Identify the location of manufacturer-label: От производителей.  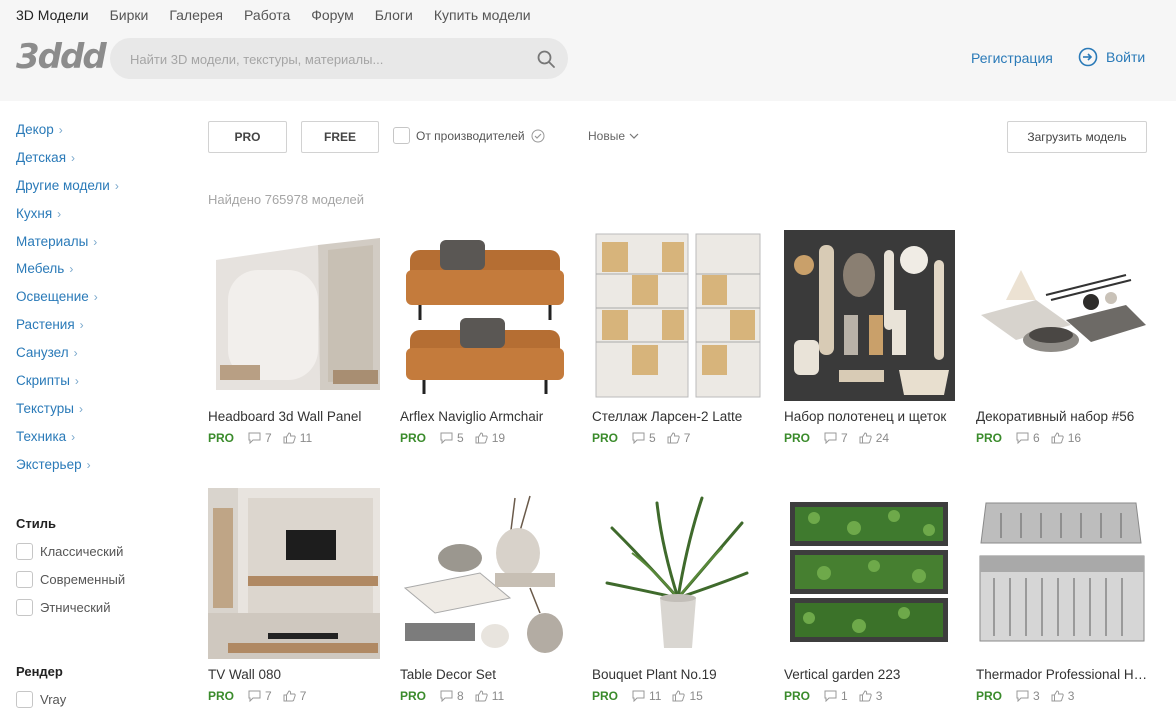
(470, 135).